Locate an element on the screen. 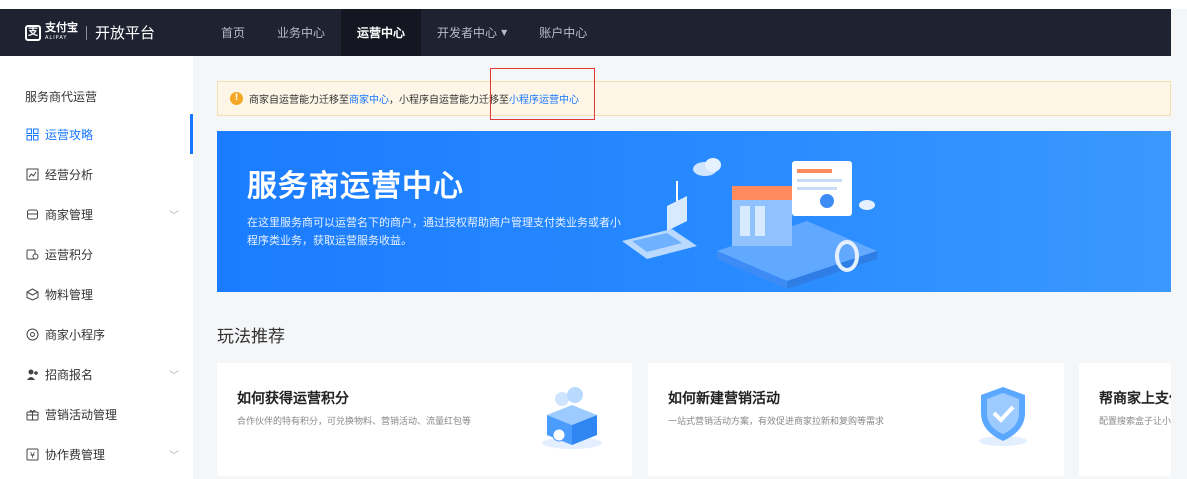 The height and width of the screenshot is (479, 1187). card-description: 合作伙伴的特有积分，可兑换物料、营销活动、流量红包等 is located at coordinates (354, 422).